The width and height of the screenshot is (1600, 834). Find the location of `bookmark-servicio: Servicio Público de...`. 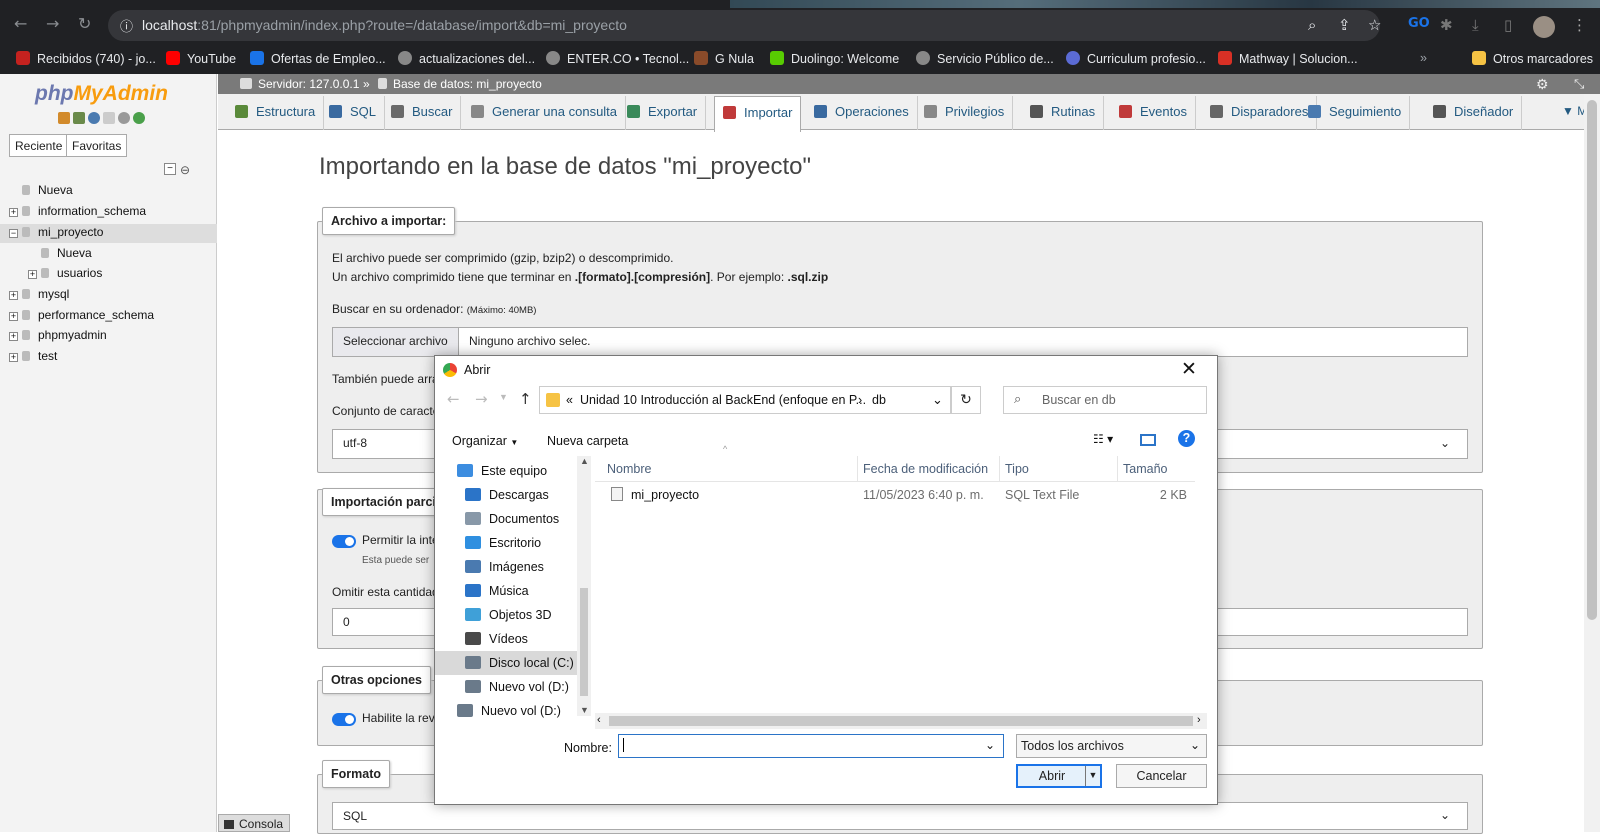

bookmark-servicio: Servicio Público de... is located at coordinates (985, 58).